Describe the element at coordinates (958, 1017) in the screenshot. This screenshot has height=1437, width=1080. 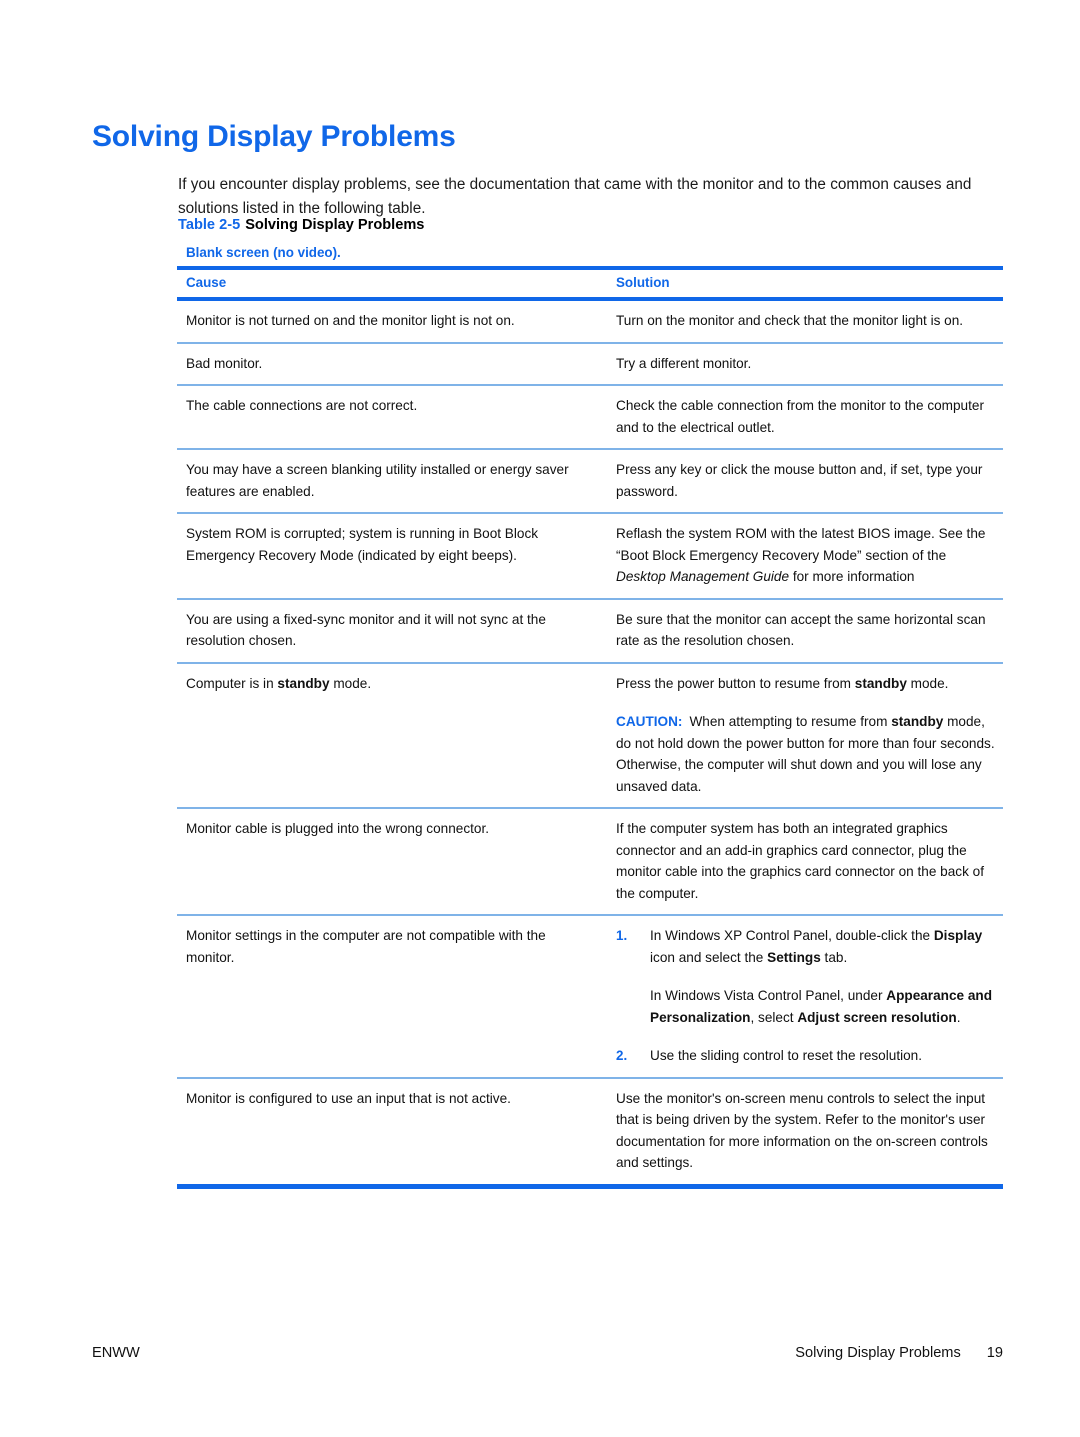
I see `step-text-segment: .` at that location.